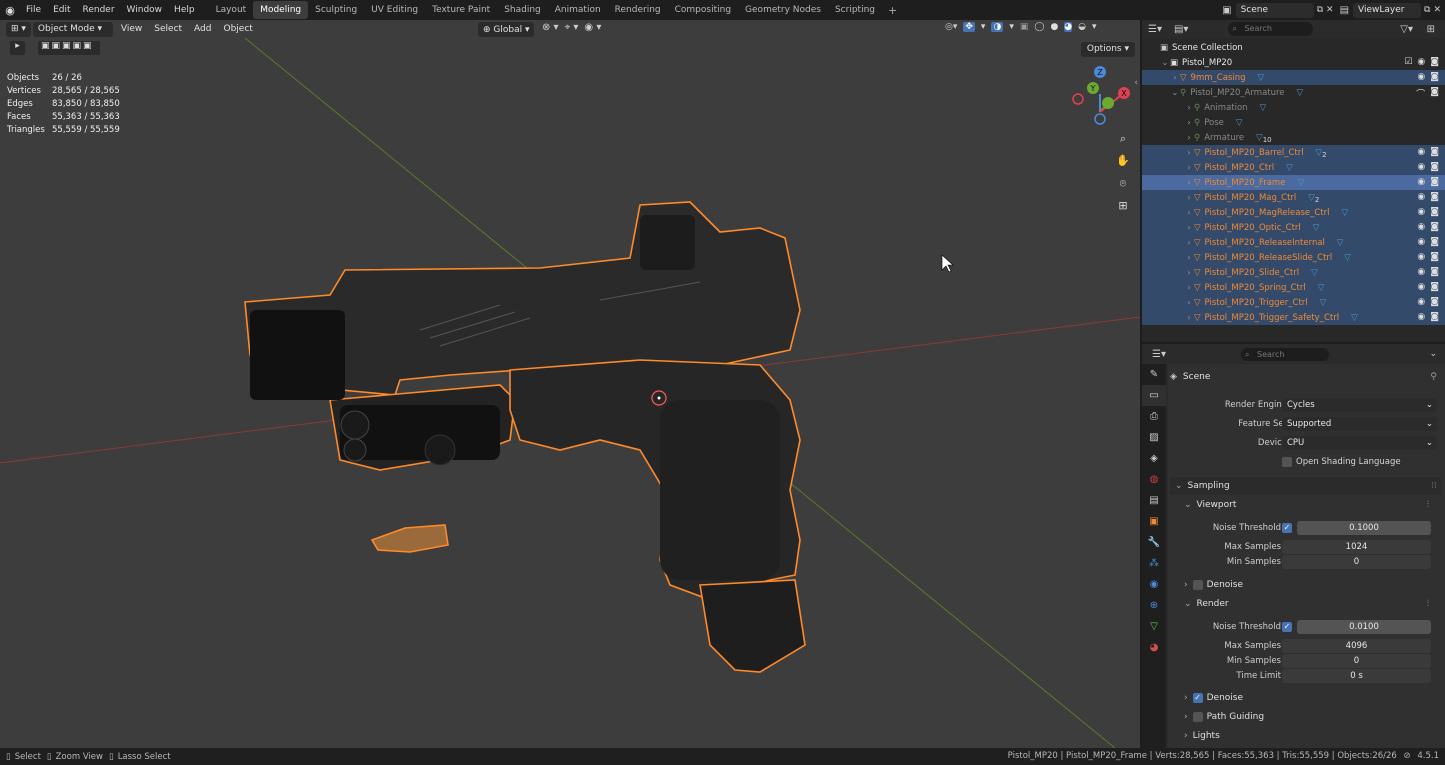 The width and height of the screenshot is (1445, 765). What do you see at coordinates (1293, 242) in the screenshot?
I see `outliner-row: › ▽ Pistol_MP20_ReleaseInternal ▽ ◉ ◙` at bounding box center [1293, 242].